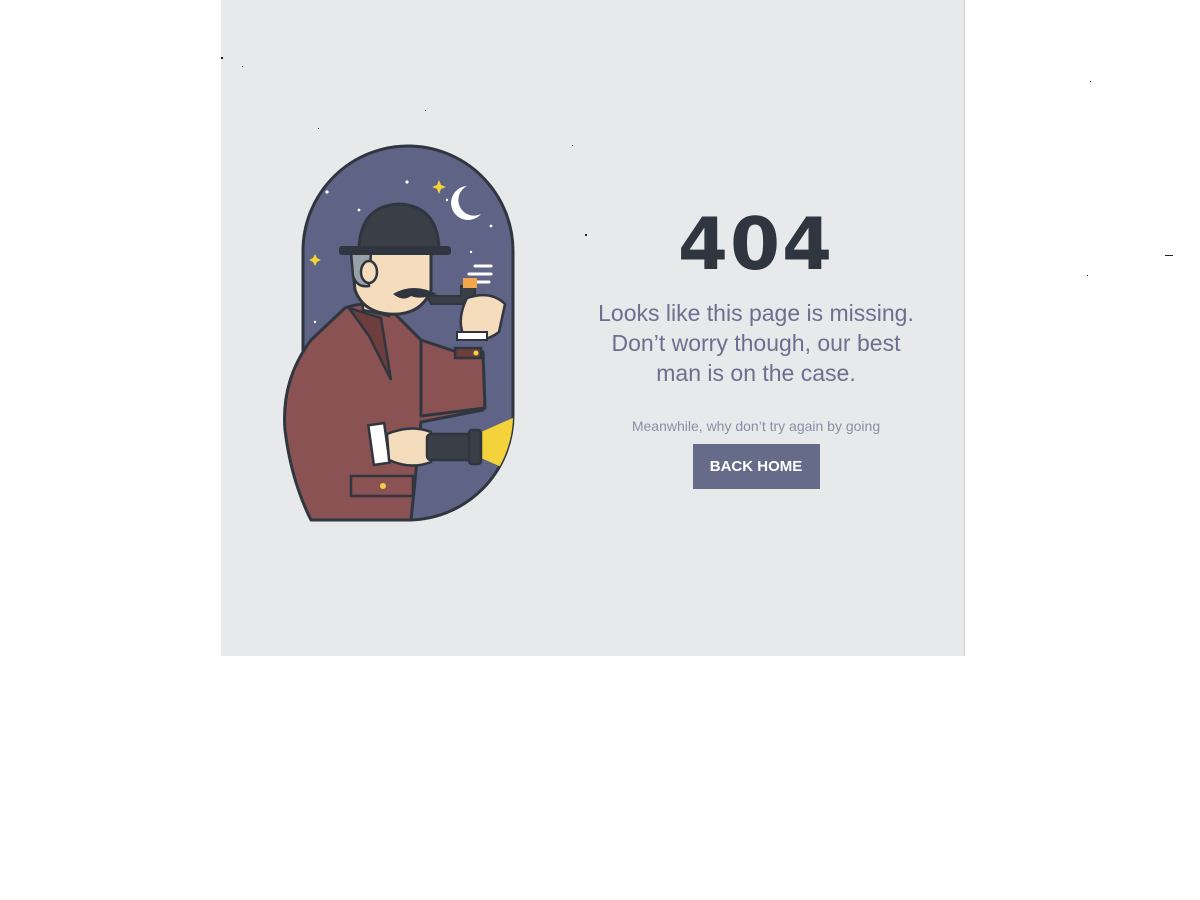 This screenshot has height=900, width=1200. What do you see at coordinates (396, 335) in the screenshot?
I see `detective-illustration` at bounding box center [396, 335].